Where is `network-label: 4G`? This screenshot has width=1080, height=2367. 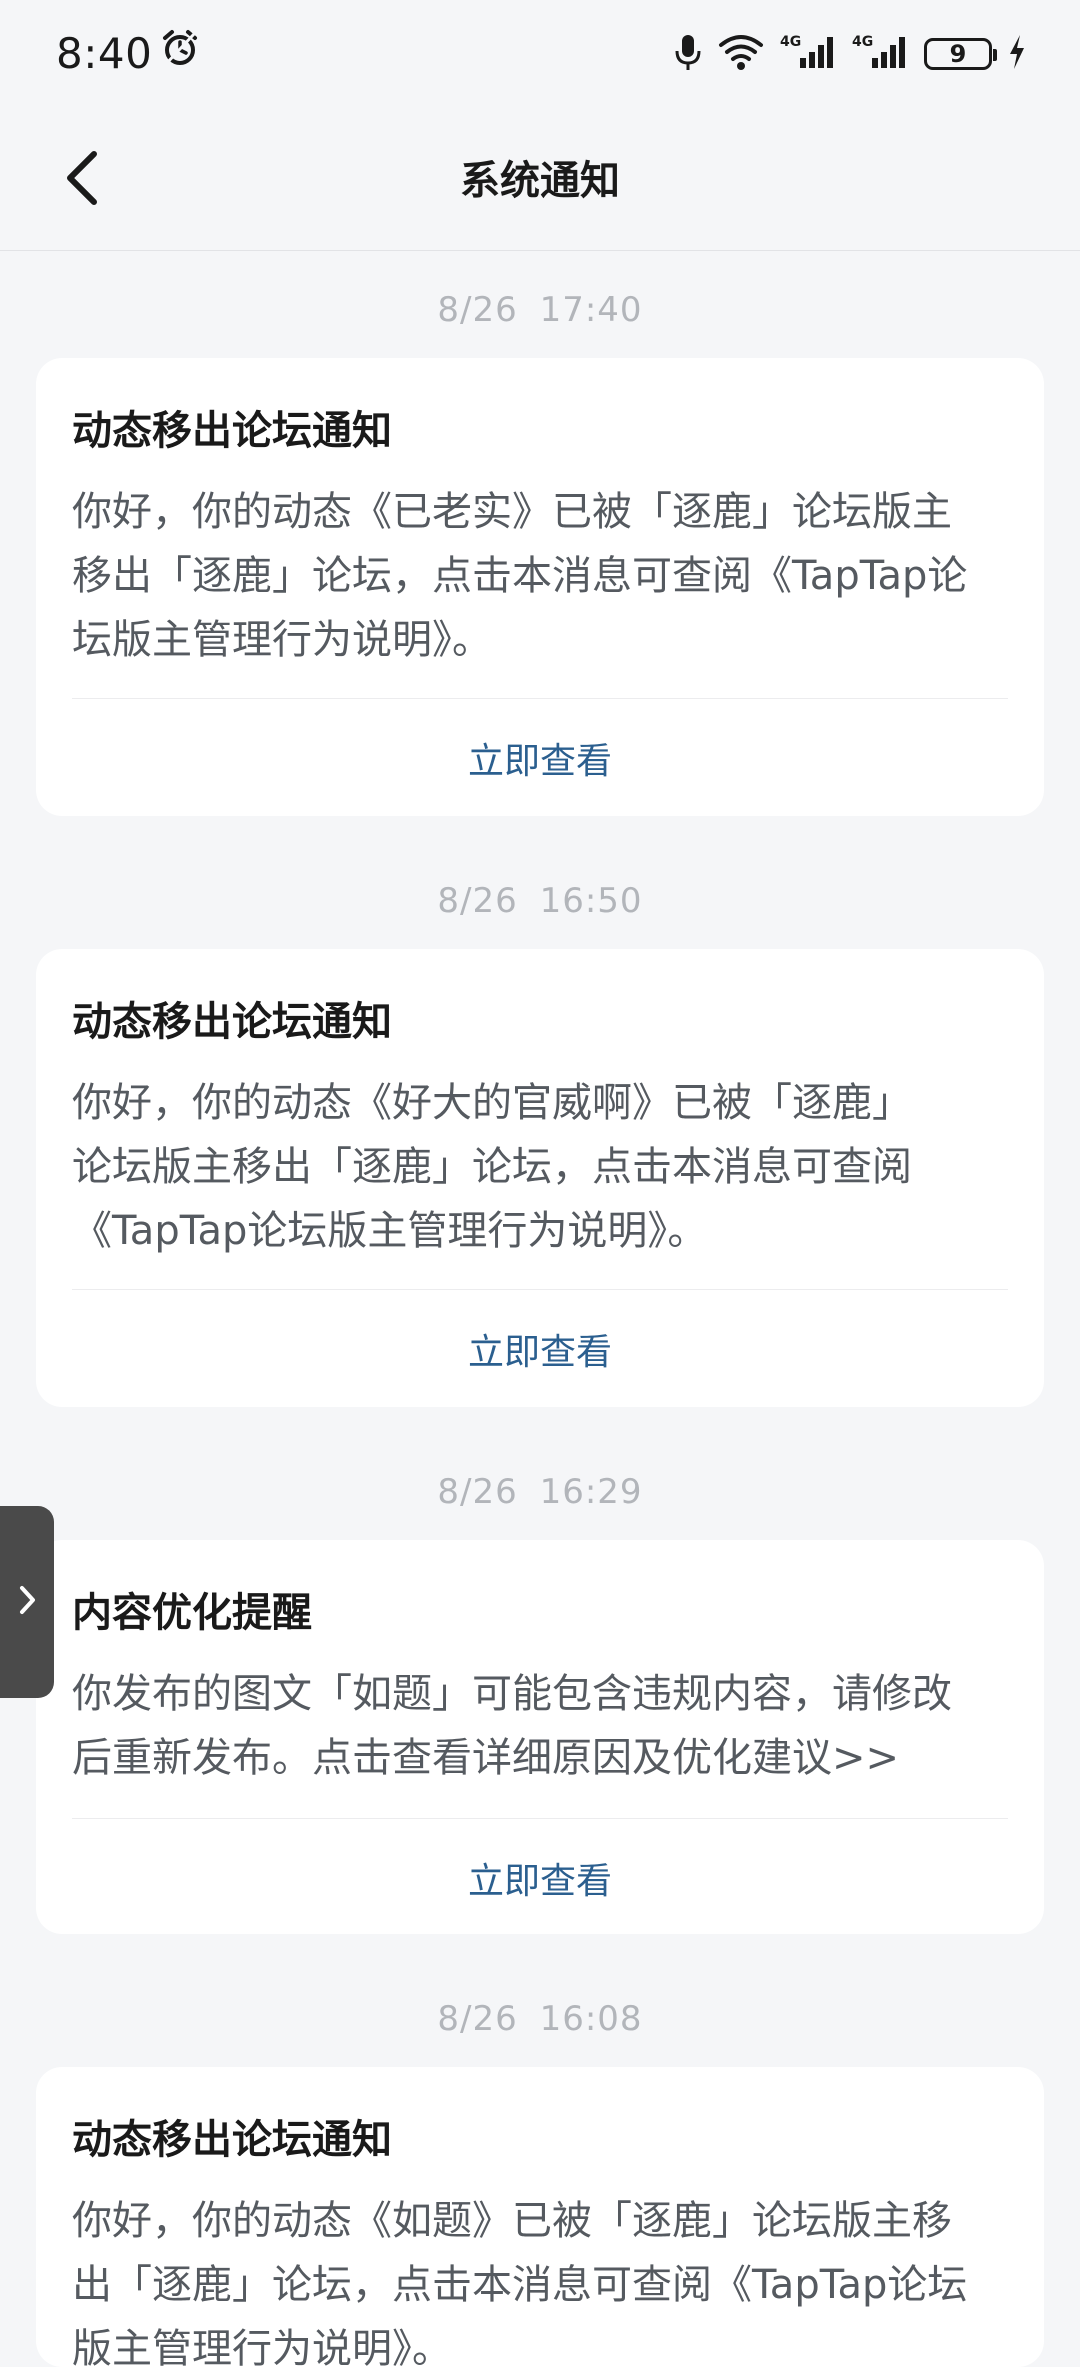
network-label: 4G is located at coordinates (790, 42).